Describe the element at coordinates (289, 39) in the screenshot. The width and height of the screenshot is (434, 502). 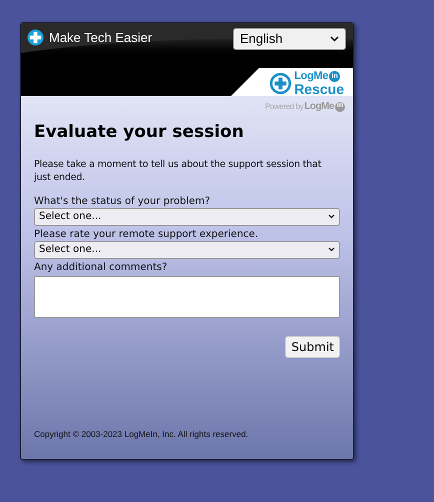
I see `language-select: English` at that location.